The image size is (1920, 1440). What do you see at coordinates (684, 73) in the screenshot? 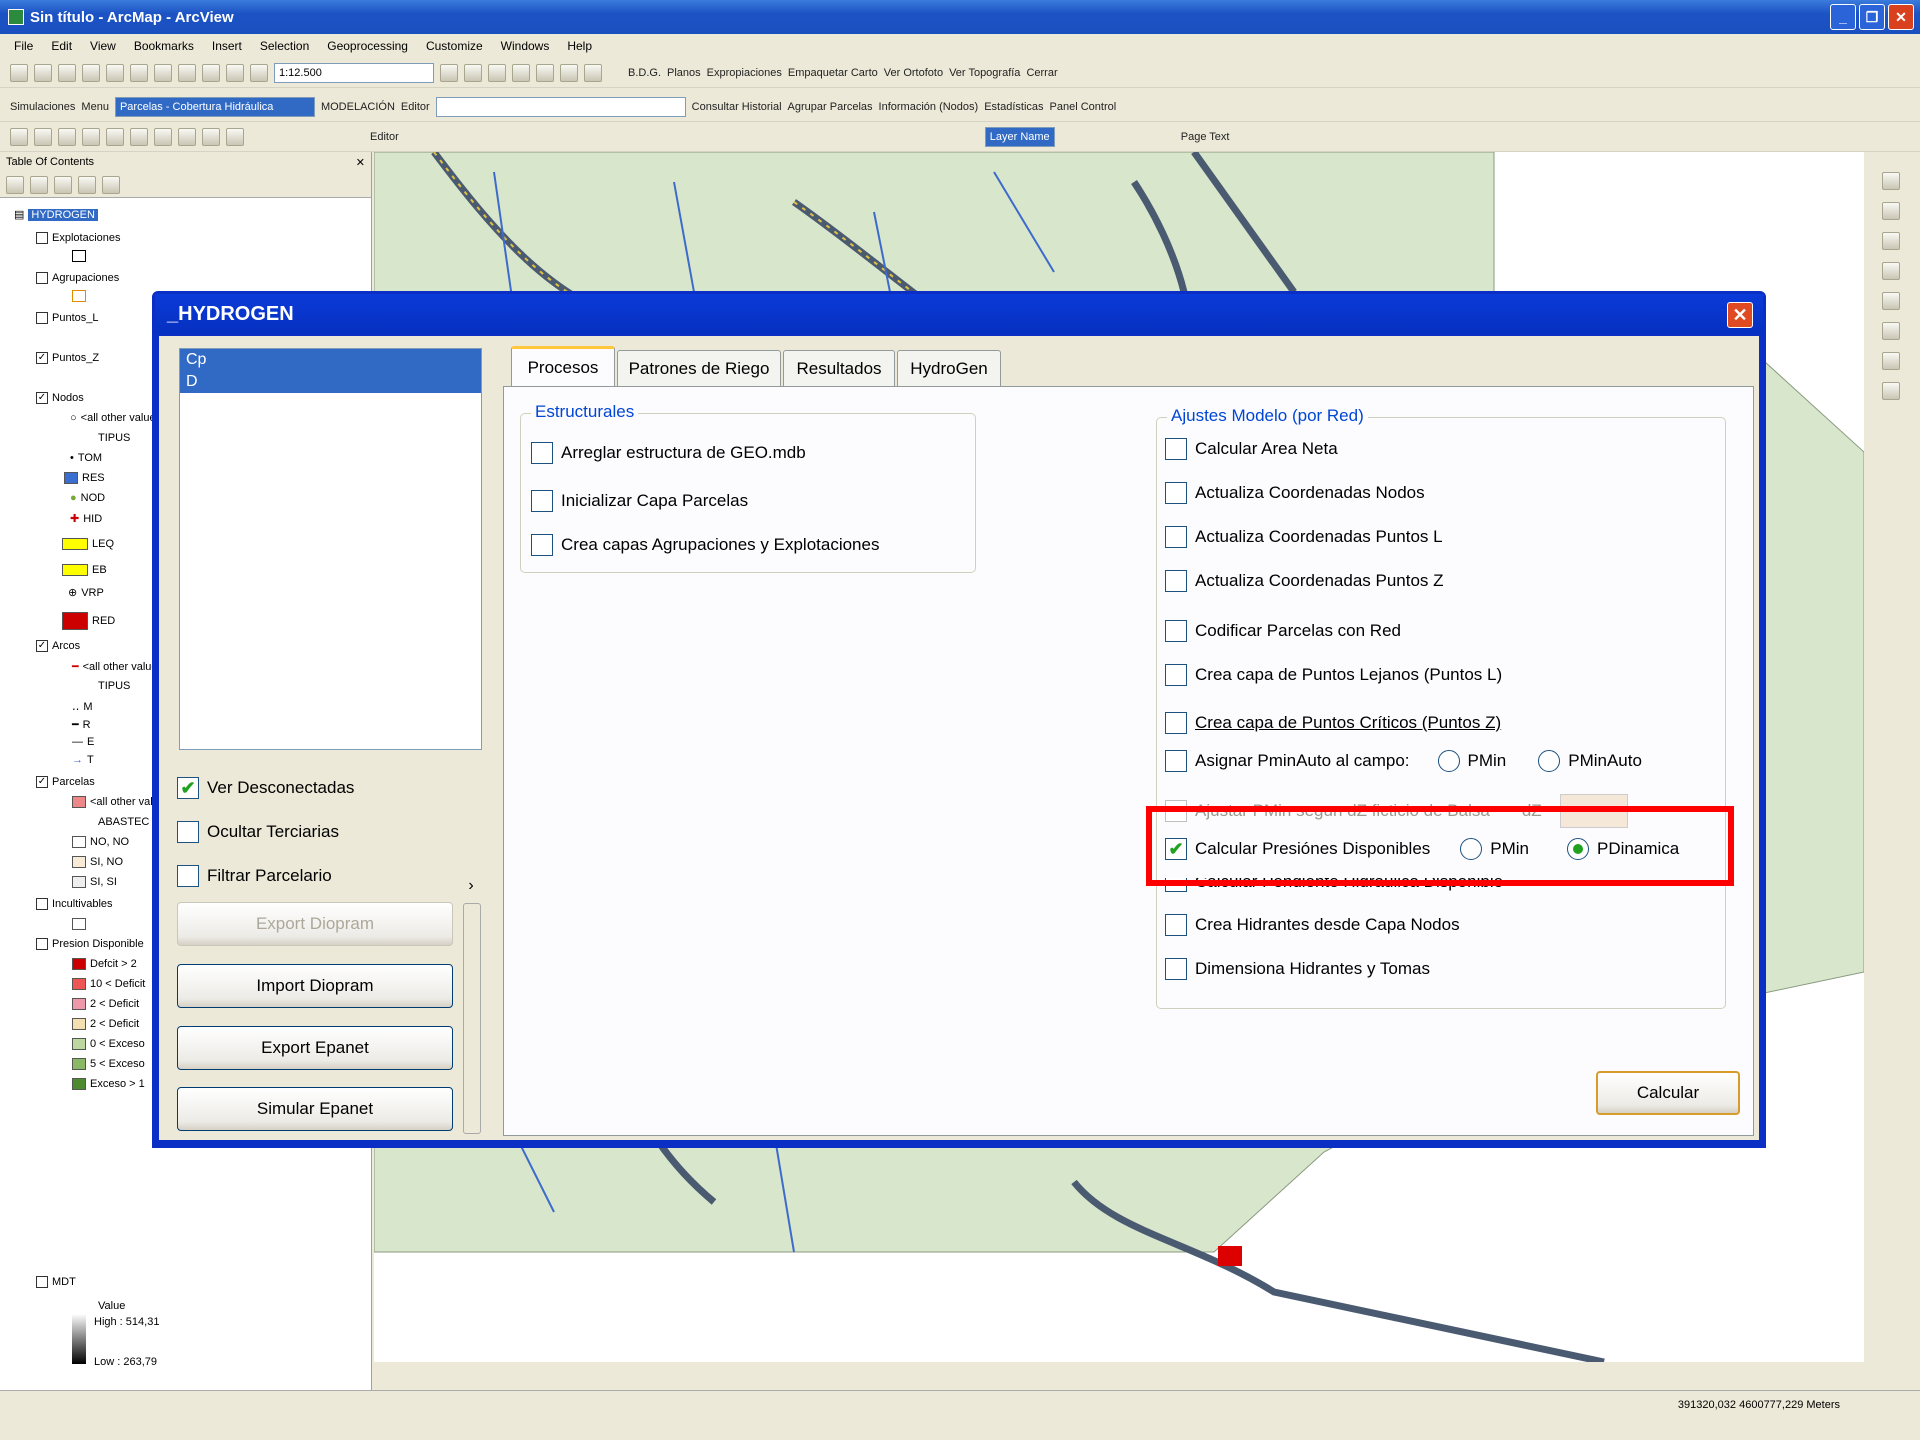
I see `planos-button: Planos` at bounding box center [684, 73].